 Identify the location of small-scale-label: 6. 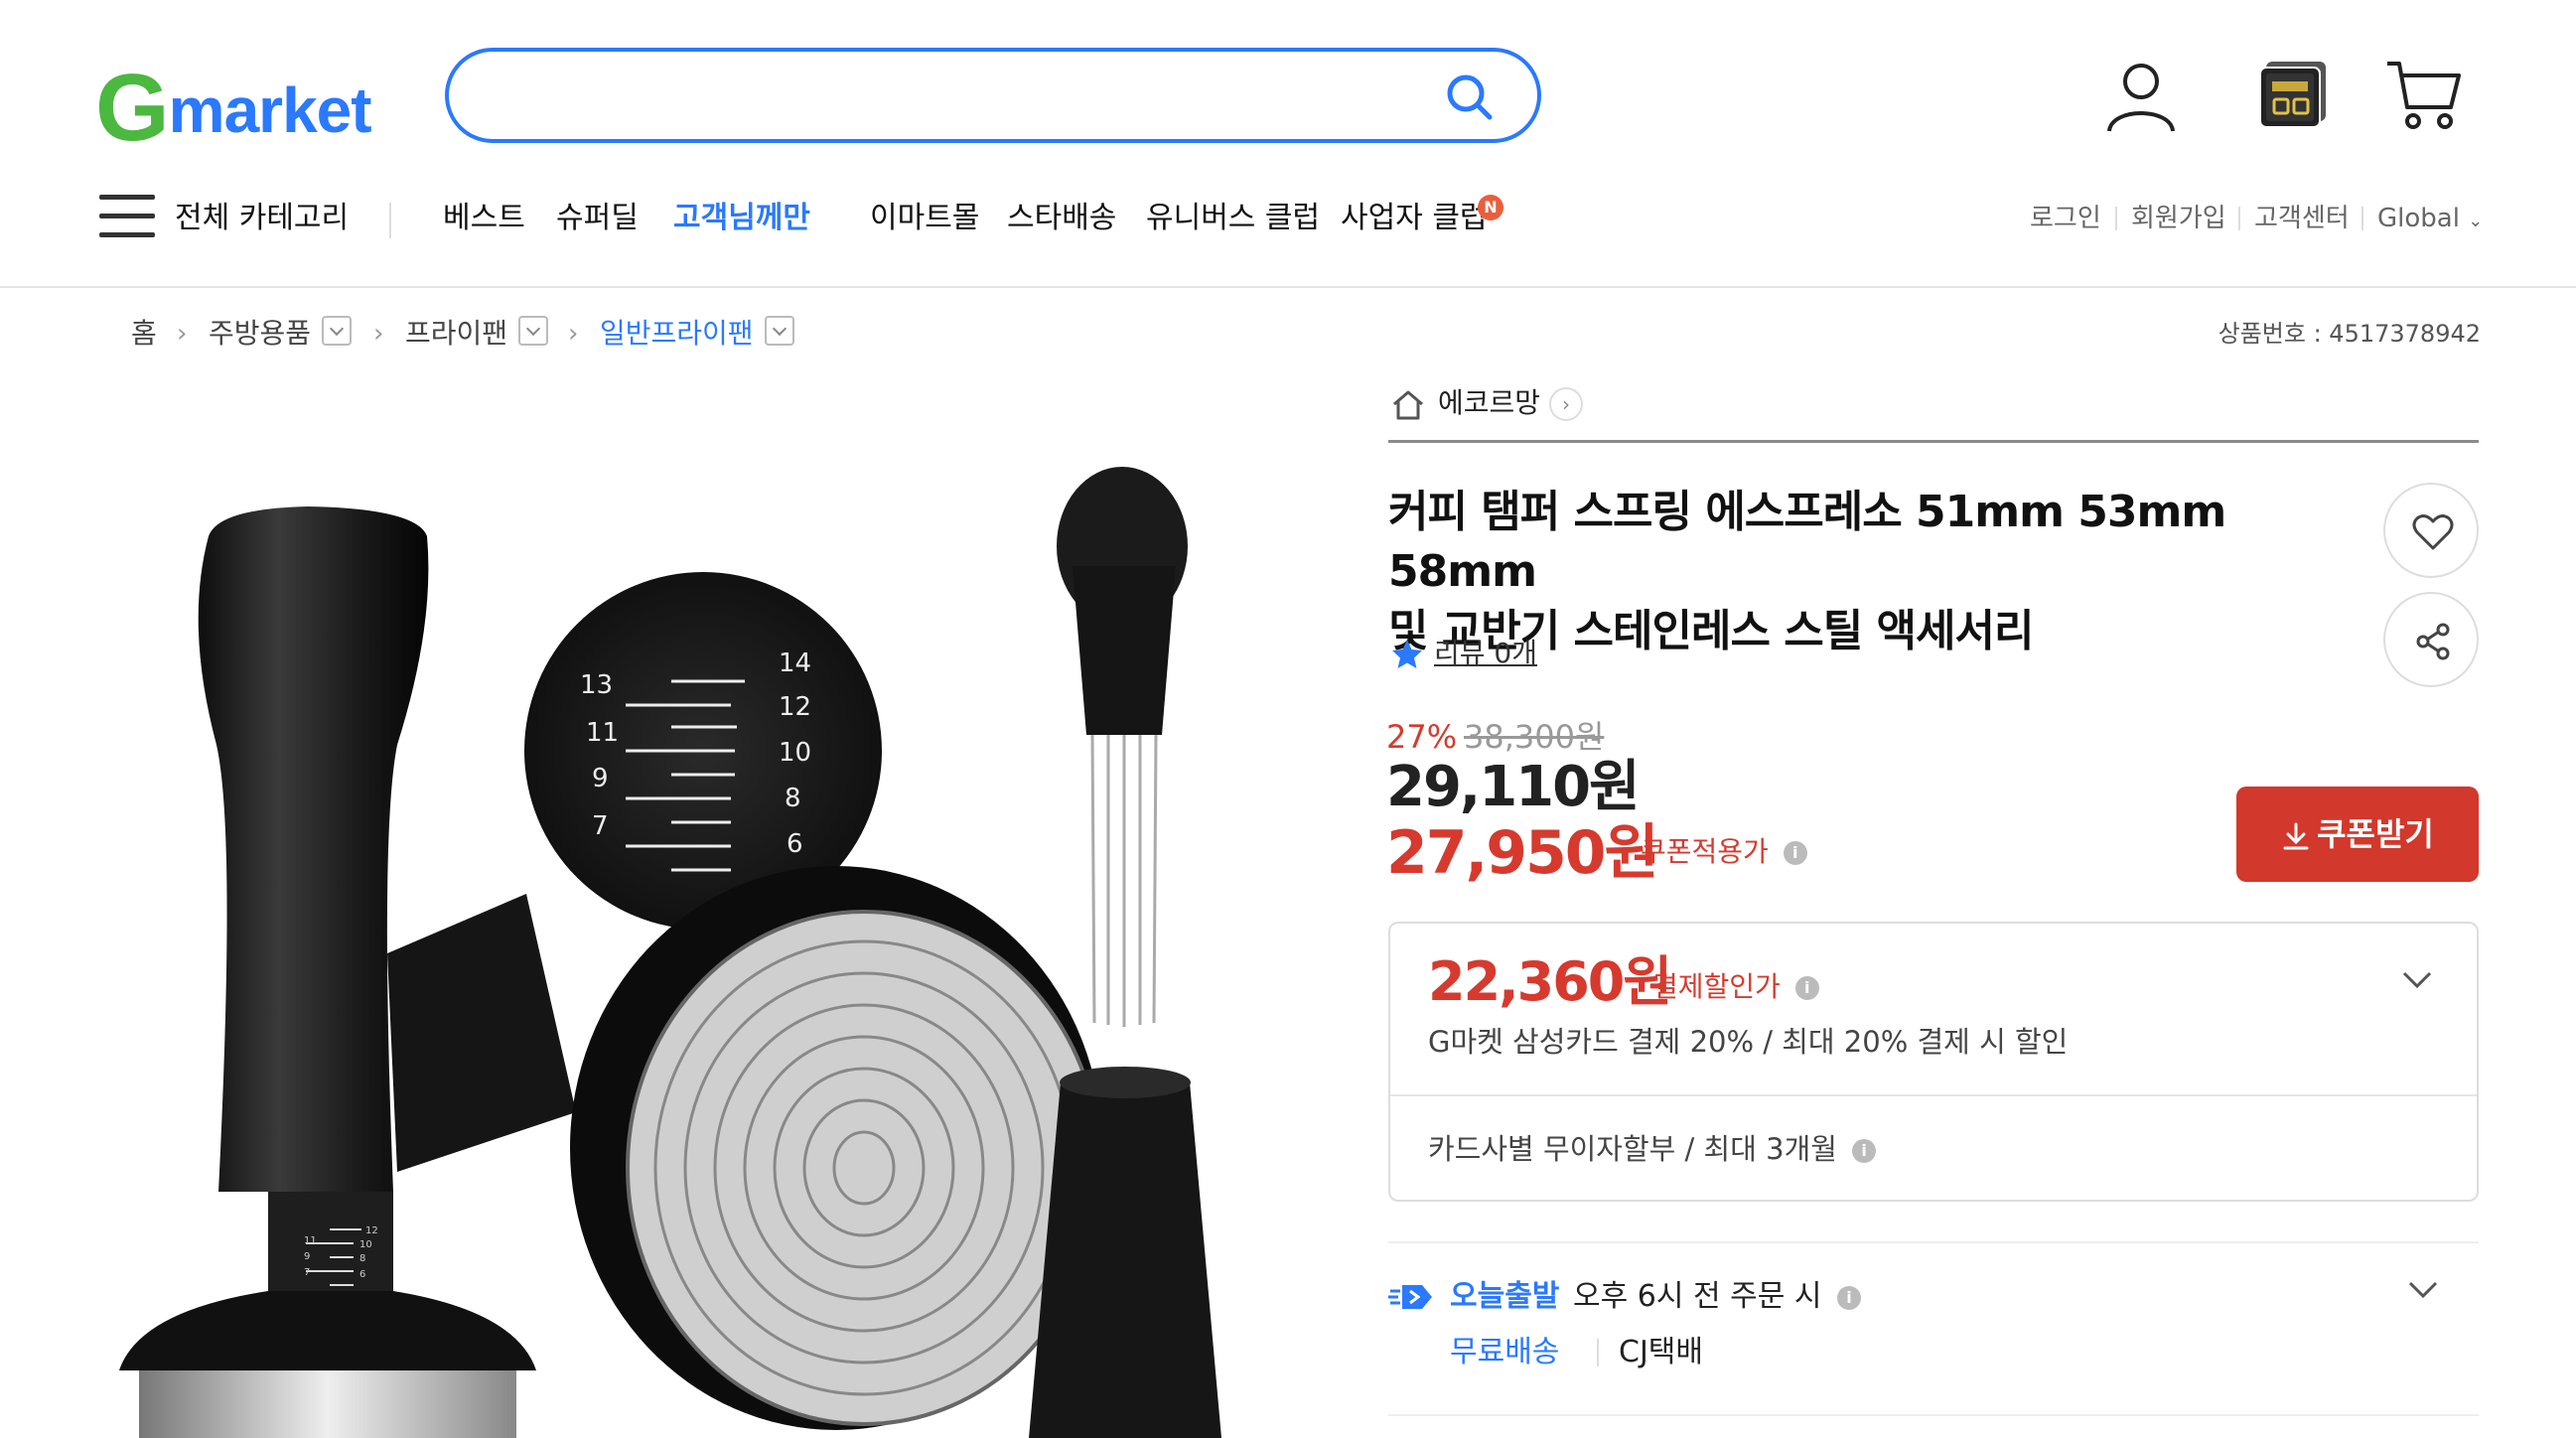
(362, 1274).